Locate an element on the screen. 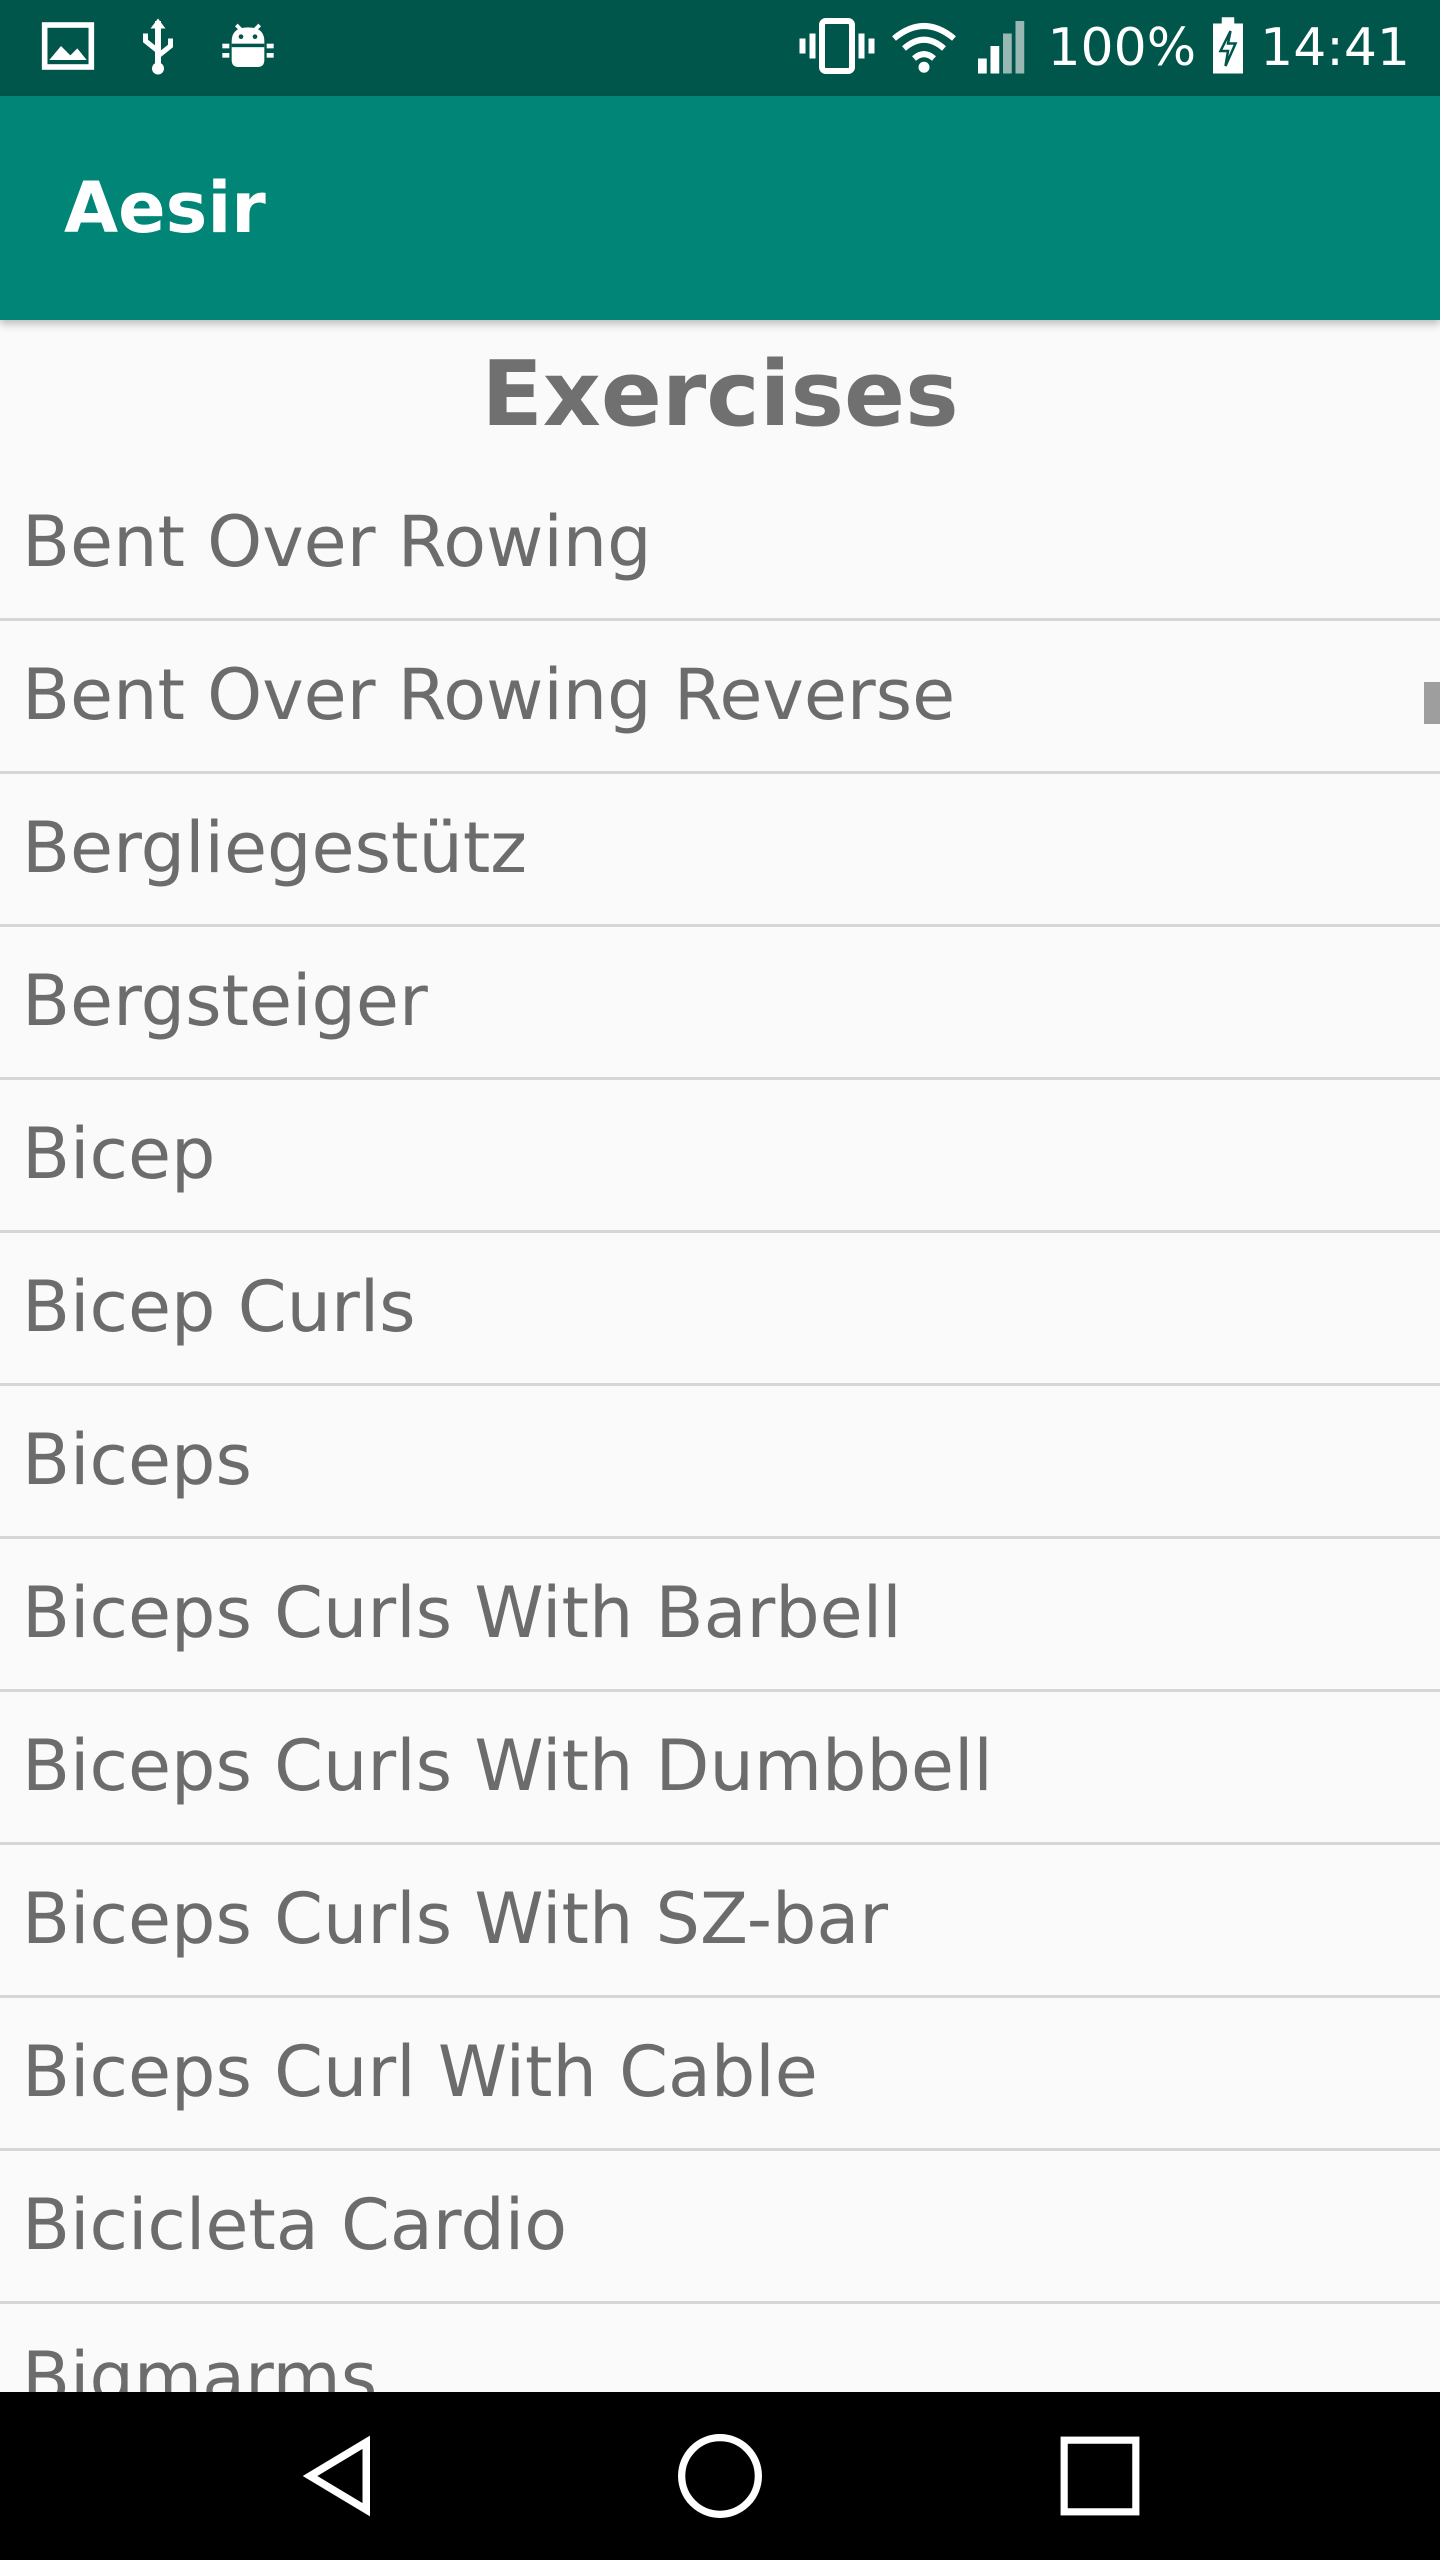 This screenshot has width=1440, height=2560. scrollbar-thumb is located at coordinates (1432, 703).